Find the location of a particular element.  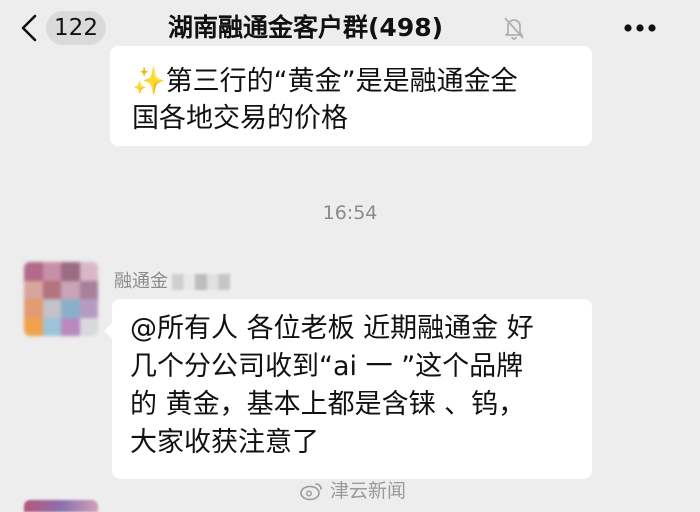

message-line: 几个分公司收到“ai 一 ”这个品牌 is located at coordinates (327, 366).